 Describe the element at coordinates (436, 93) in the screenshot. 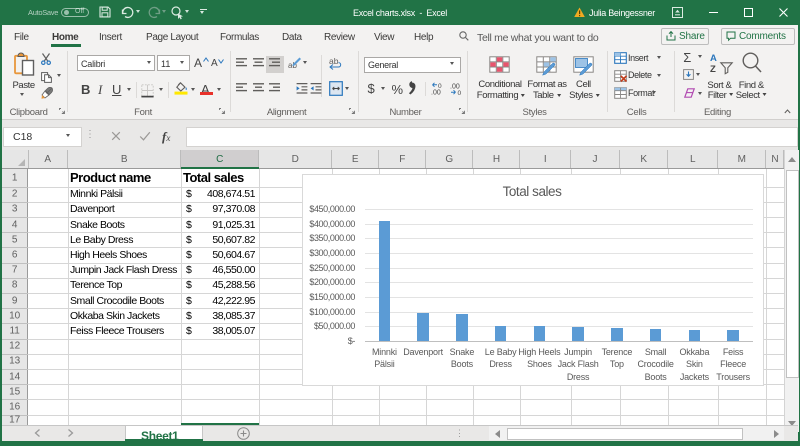

I see `svg-text: .00` at that location.